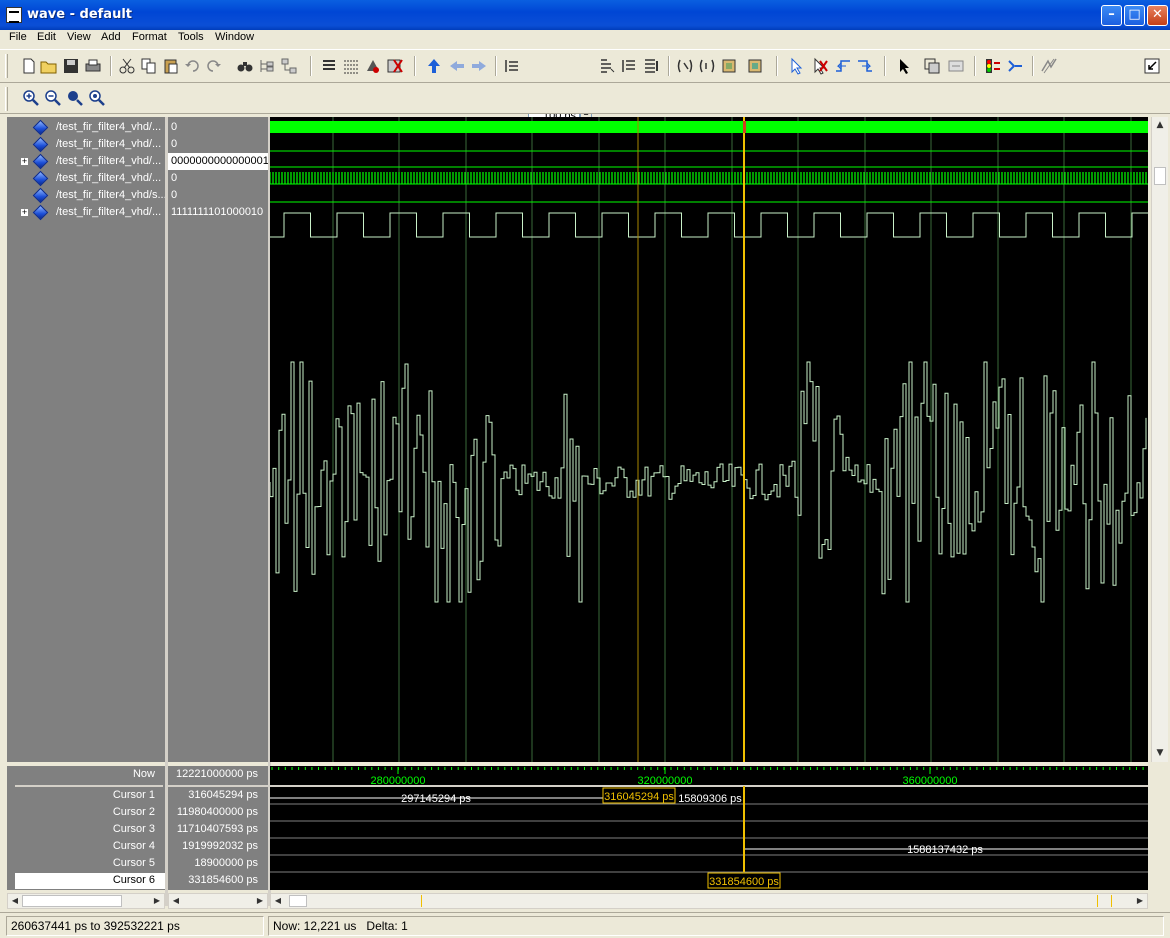 The height and width of the screenshot is (938, 1170). What do you see at coordinates (1049, 66) in the screenshot?
I see `wave-compare-icon` at bounding box center [1049, 66].